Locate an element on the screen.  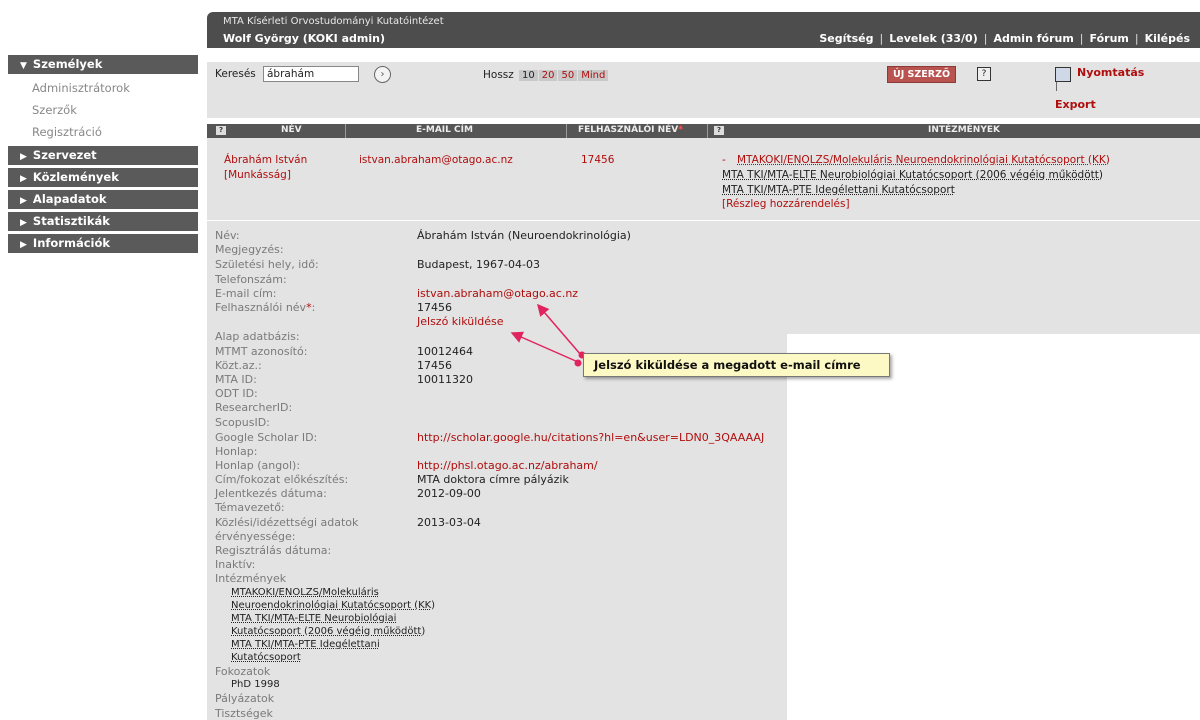
arrow-to-password is located at coordinates (544, 347).